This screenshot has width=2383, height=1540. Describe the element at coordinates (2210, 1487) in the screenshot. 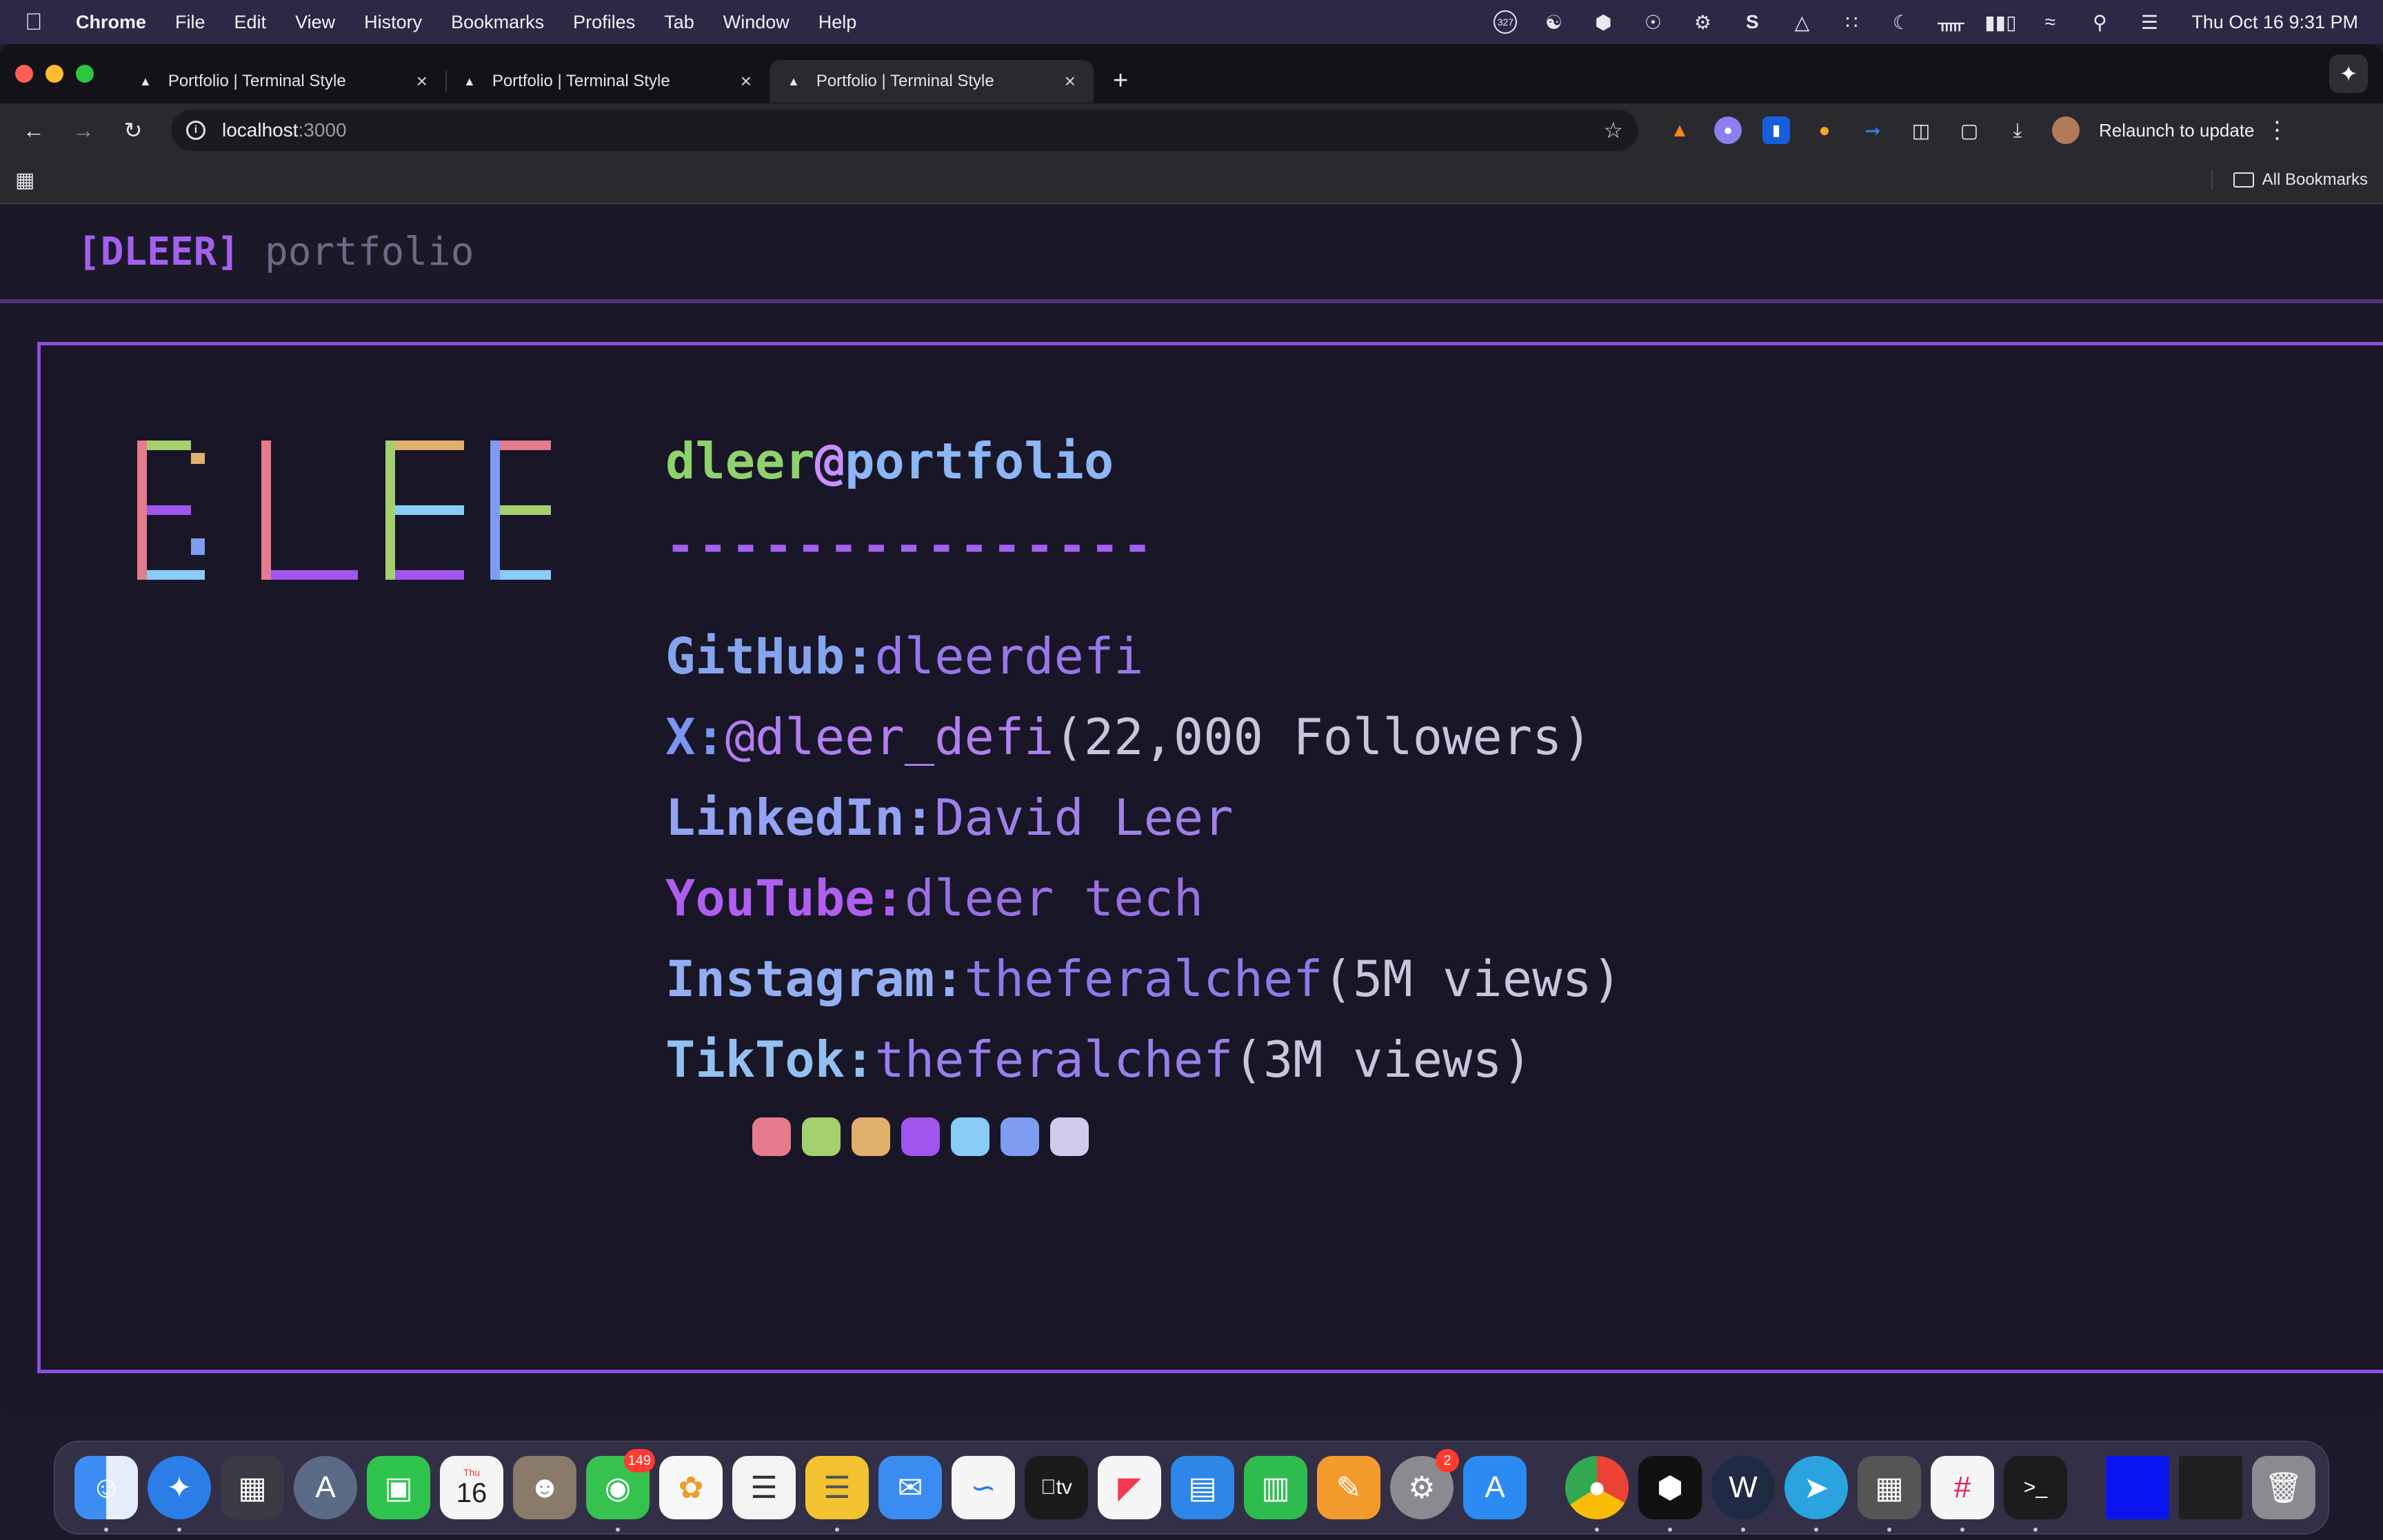

I see `terminal-window-thumbnail` at that location.